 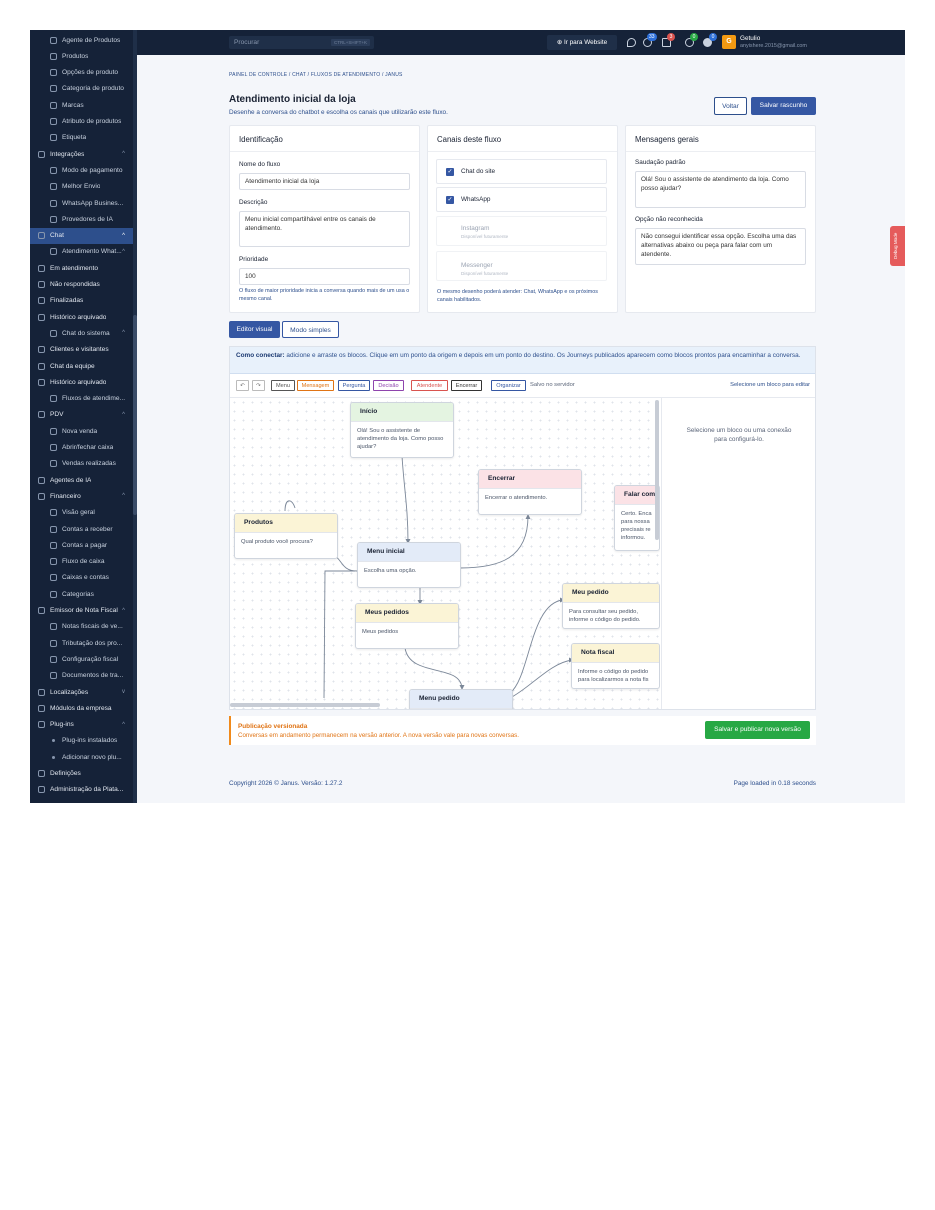 What do you see at coordinates (81, 366) in the screenshot?
I see `sidebar-item: Chat da equipe` at bounding box center [81, 366].